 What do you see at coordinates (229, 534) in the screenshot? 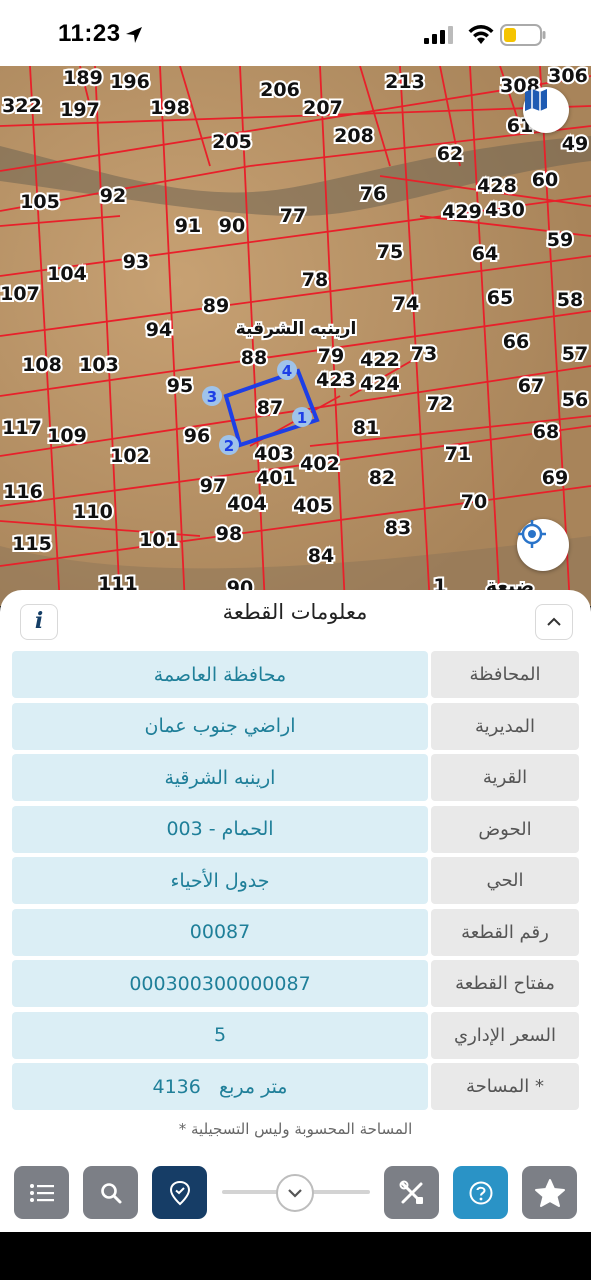
I see `parcel-number-label: 98` at bounding box center [229, 534].